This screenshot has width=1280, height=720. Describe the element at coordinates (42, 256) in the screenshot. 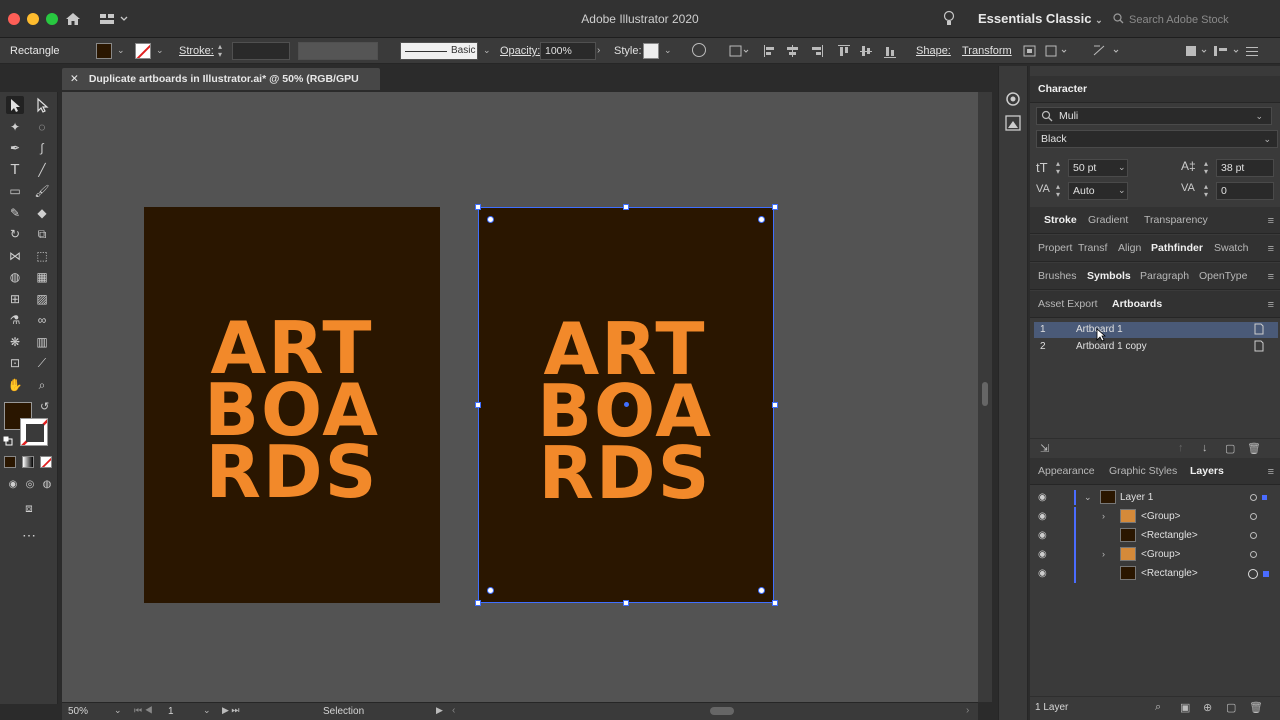

I see `free-transform-tool-icon: ⬚` at that location.